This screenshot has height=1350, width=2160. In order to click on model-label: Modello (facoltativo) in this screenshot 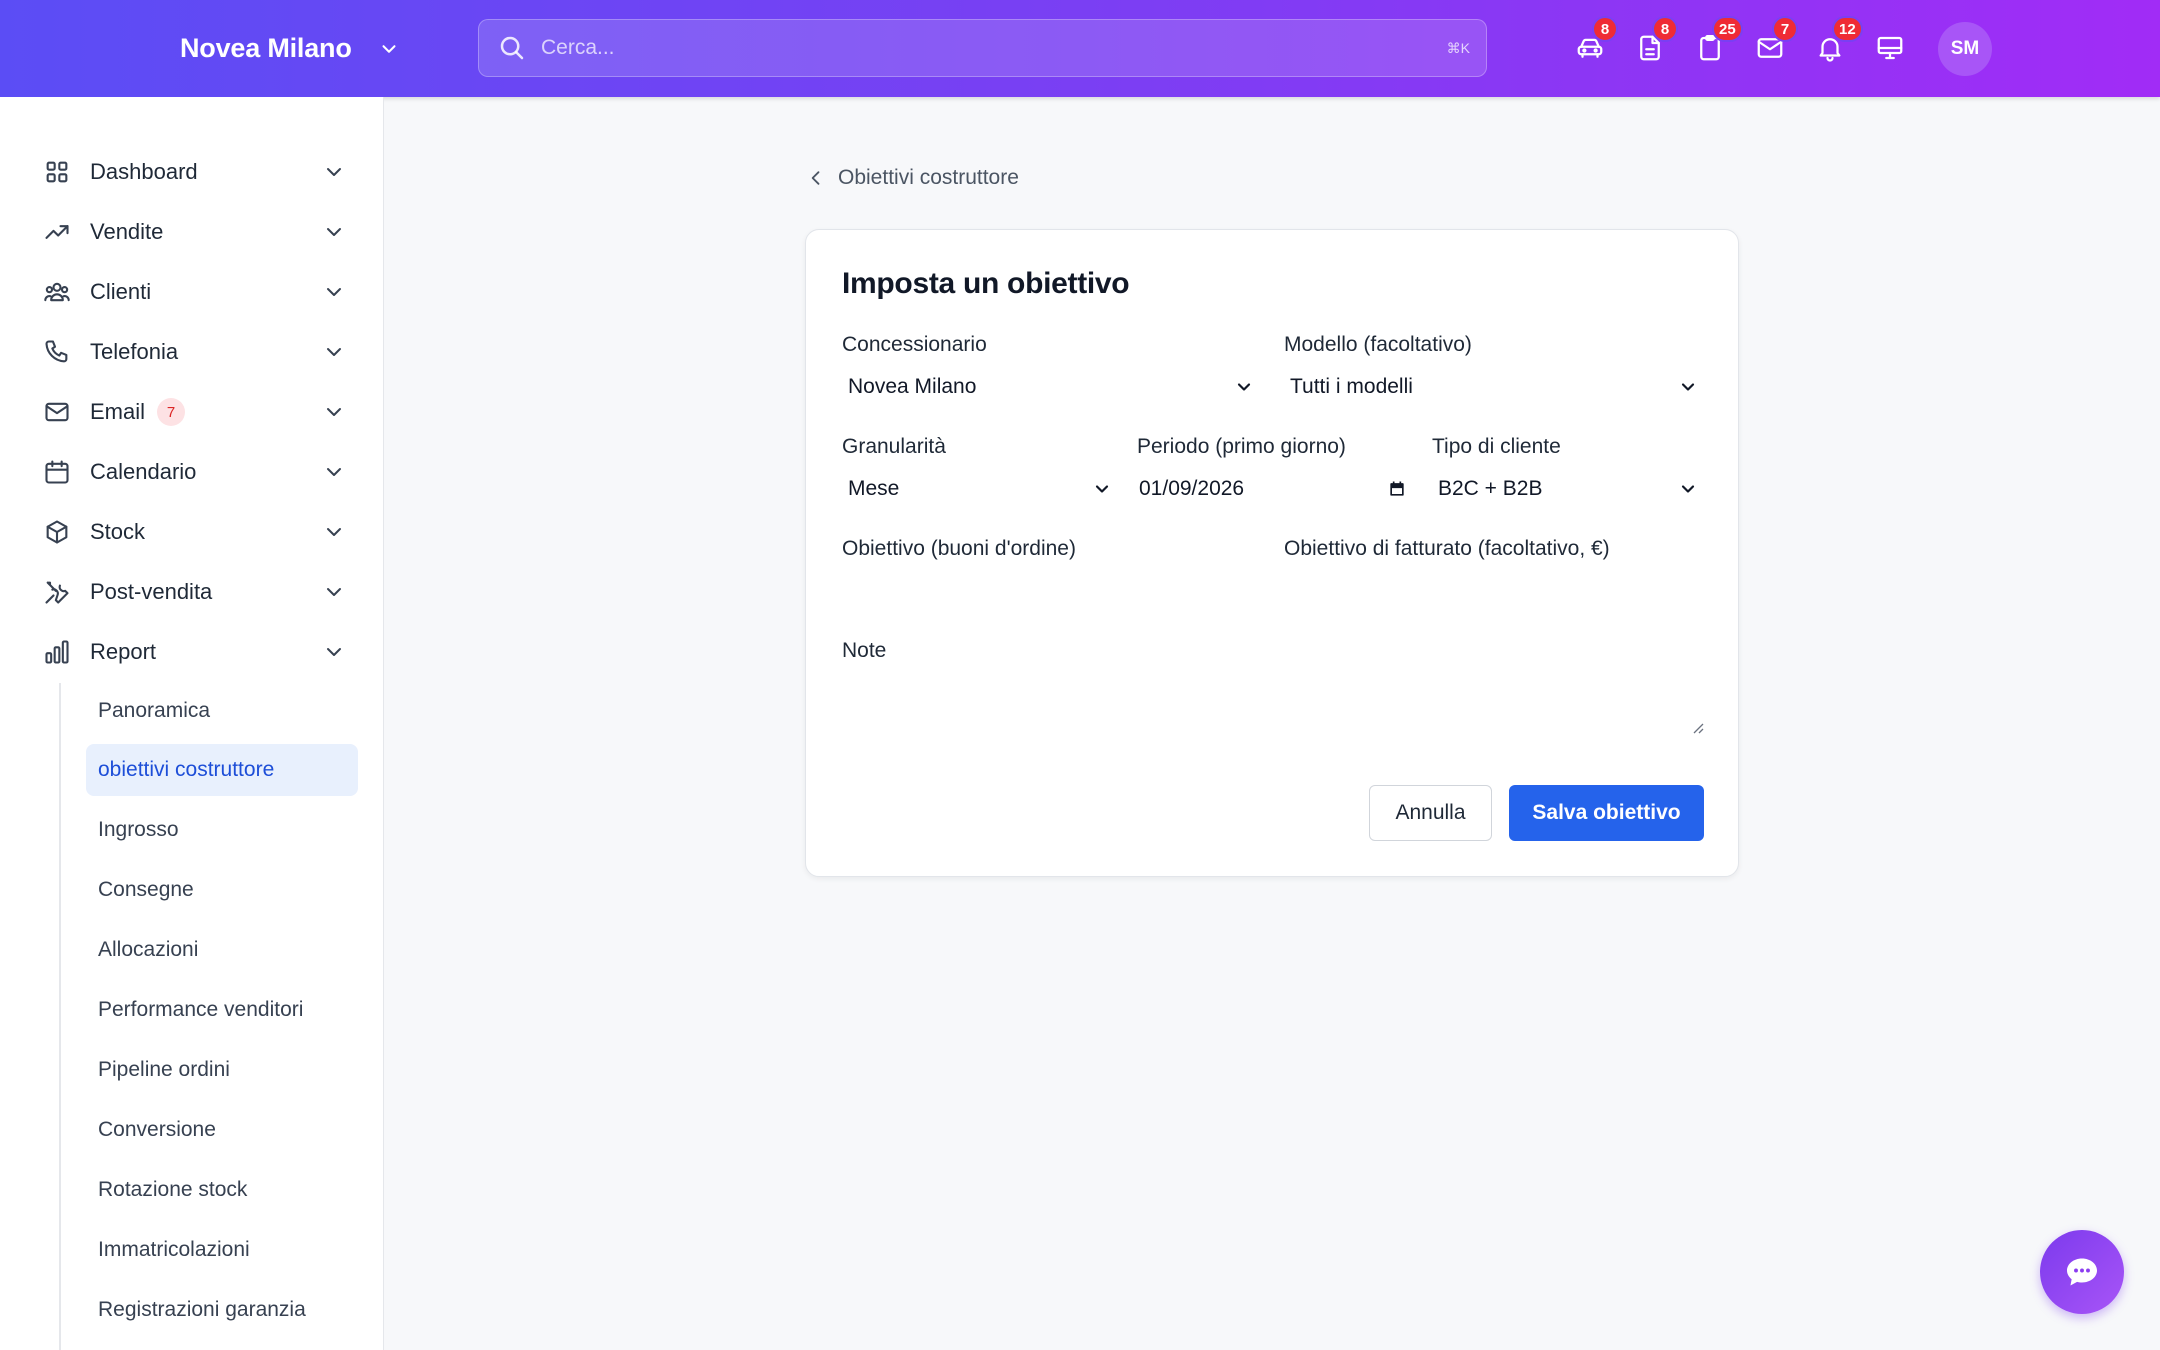, I will do `click(1378, 344)`.